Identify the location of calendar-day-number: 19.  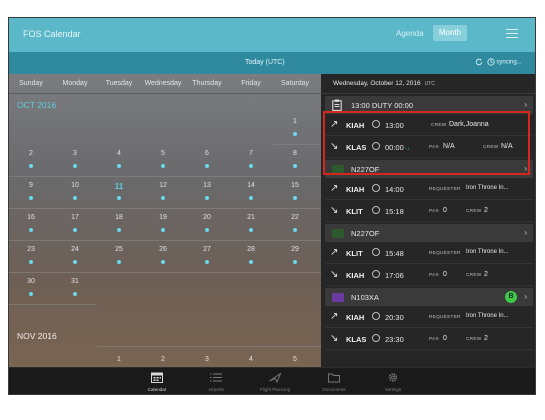
(163, 217).